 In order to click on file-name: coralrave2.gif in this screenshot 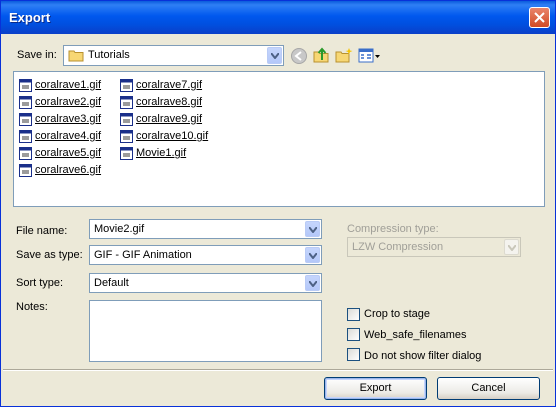, I will do `click(68, 102)`.